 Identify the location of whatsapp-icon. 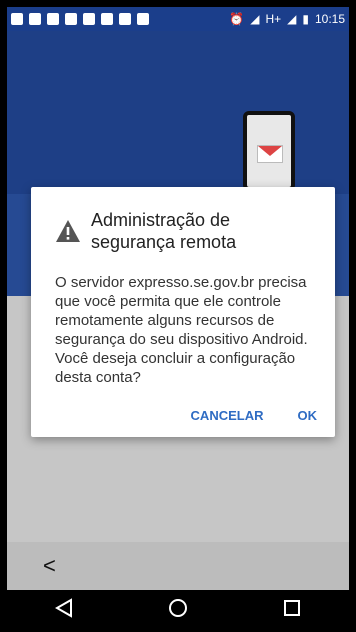
(125, 19).